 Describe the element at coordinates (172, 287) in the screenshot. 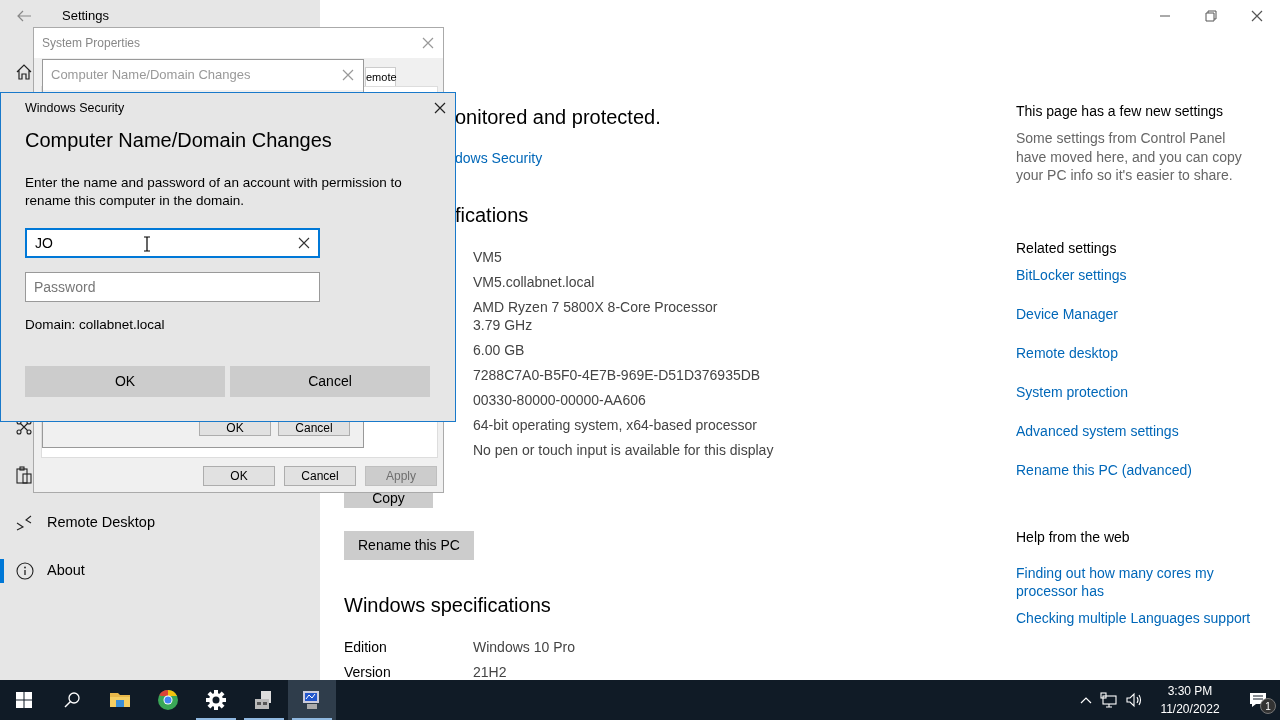

I see `password-field: Password` at that location.